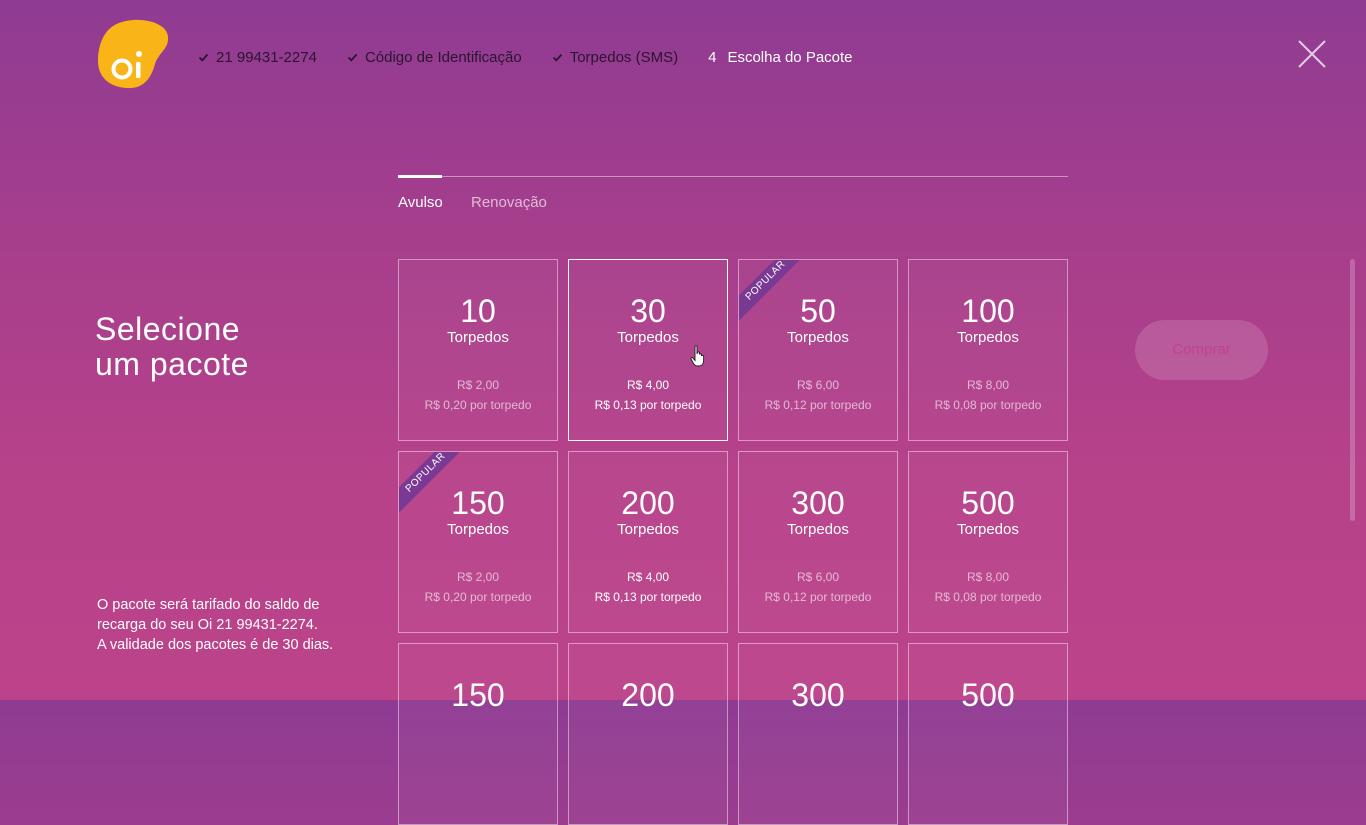  Describe the element at coordinates (818, 734) in the screenshot. I see `package-card-300: 300` at that location.